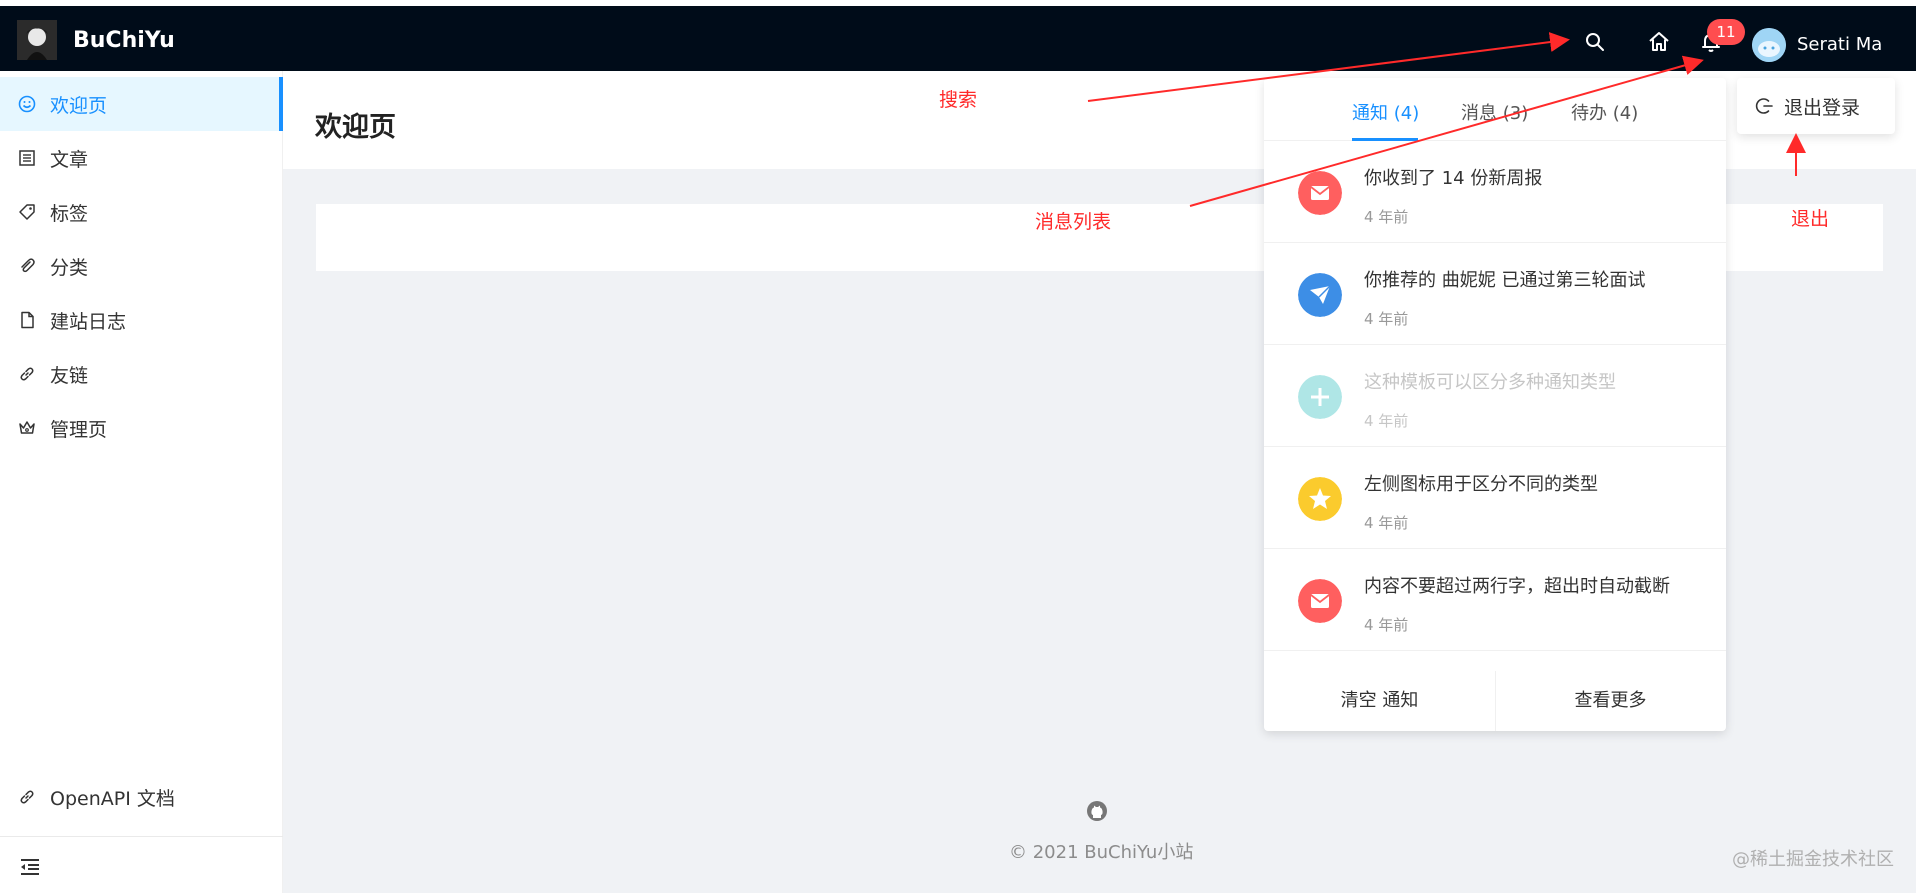 This screenshot has height=893, width=1916. Describe the element at coordinates (1595, 42) in the screenshot. I see `search-icon` at that location.